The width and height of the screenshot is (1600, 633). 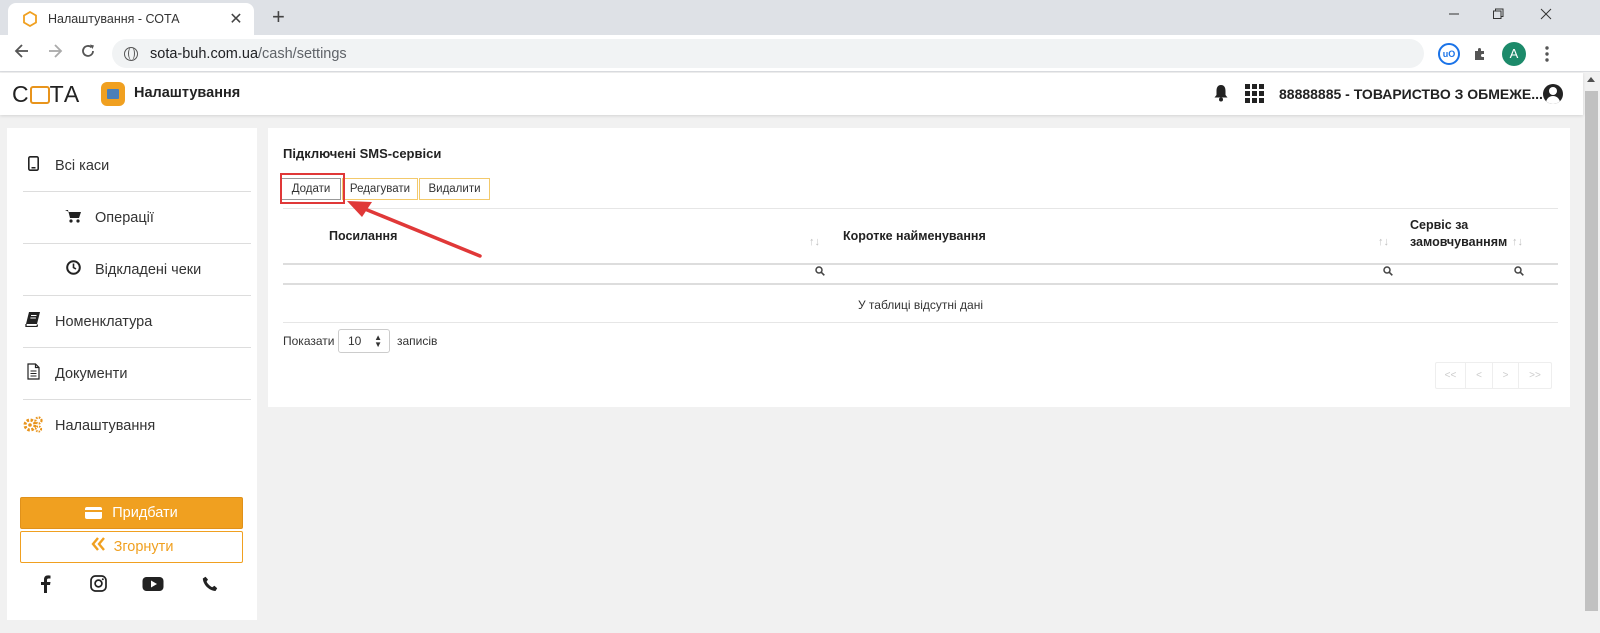 I want to click on table-header-top-border, so click(x=920, y=208).